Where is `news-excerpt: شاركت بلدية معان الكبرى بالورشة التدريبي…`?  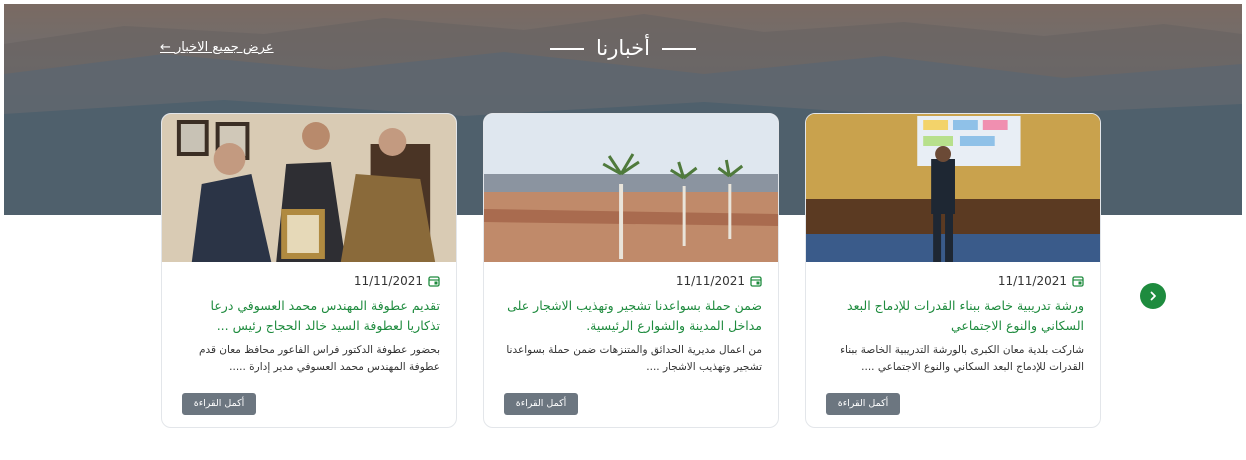 news-excerpt: شاركت بلدية معان الكبرى بالورشة التدريبي… is located at coordinates (962, 358).